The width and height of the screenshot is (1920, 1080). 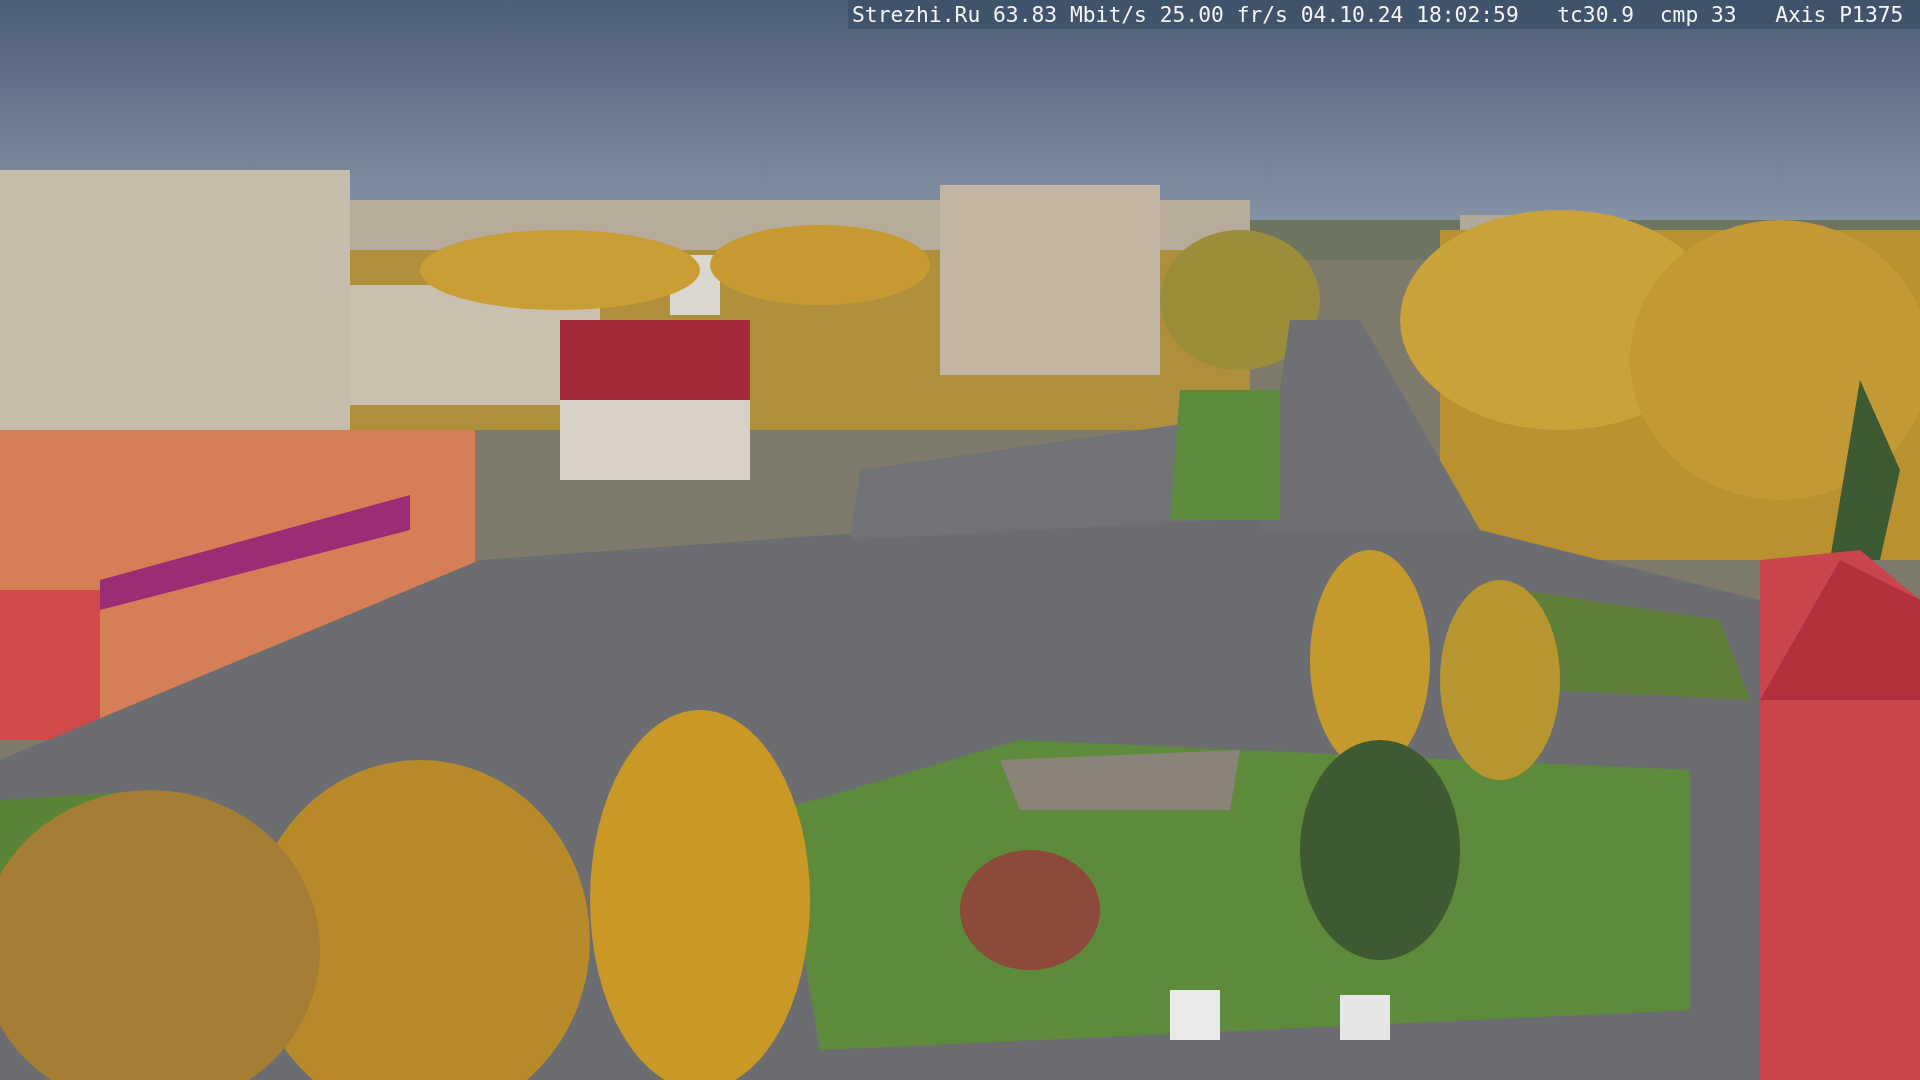 What do you see at coordinates (1070, 15) in the screenshot?
I see `bitrate-reading: 63.83 Mbit/s` at bounding box center [1070, 15].